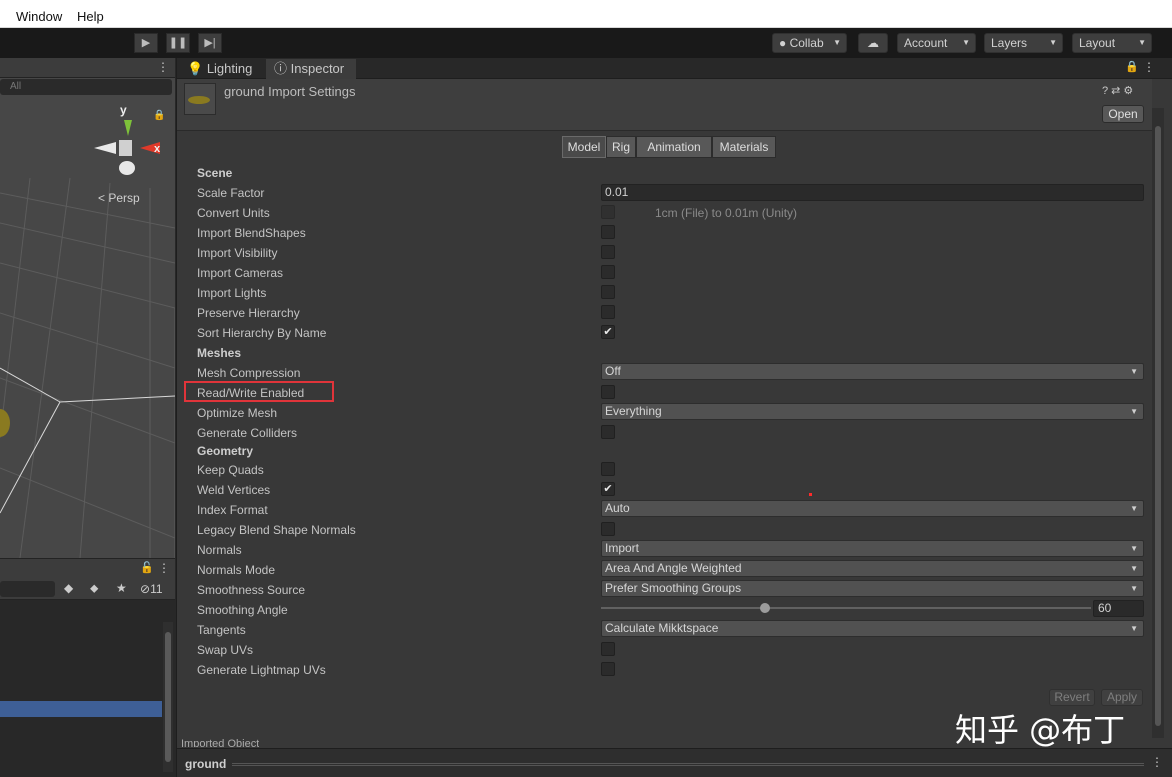 Image resolution: width=1172 pixels, height=777 pixels. Describe the element at coordinates (27, 589) in the screenshot. I see `hierarchy-search-input` at that location.